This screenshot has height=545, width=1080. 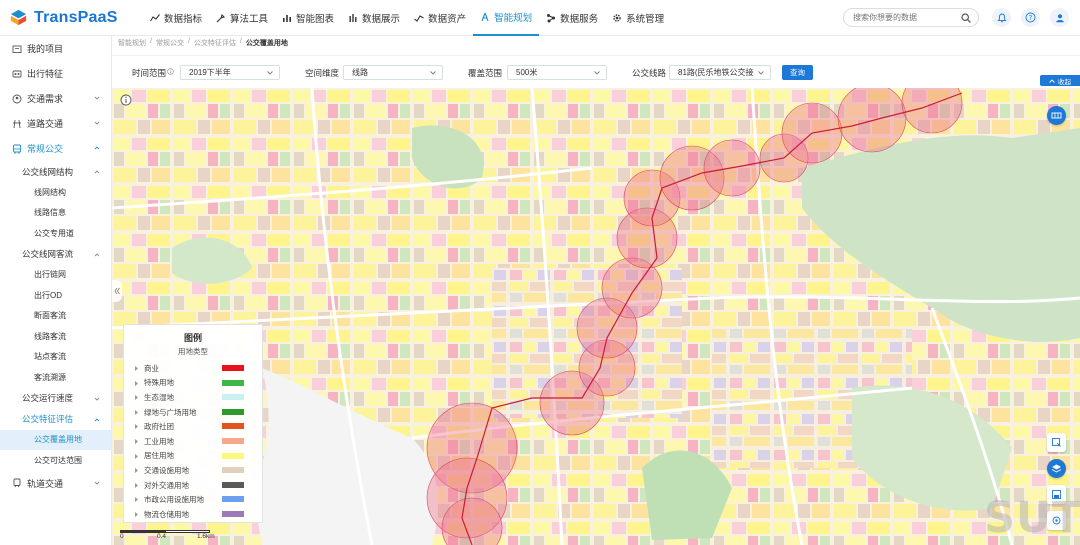 I want to click on folder-icon, so click(x=17, y=49).